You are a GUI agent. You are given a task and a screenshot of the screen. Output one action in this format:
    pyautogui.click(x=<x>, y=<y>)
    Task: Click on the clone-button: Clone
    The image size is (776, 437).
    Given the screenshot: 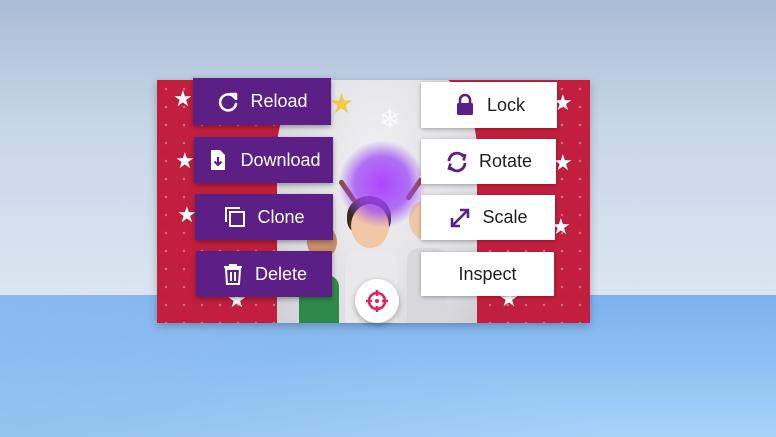 What is the action you would take?
    pyautogui.click(x=264, y=217)
    